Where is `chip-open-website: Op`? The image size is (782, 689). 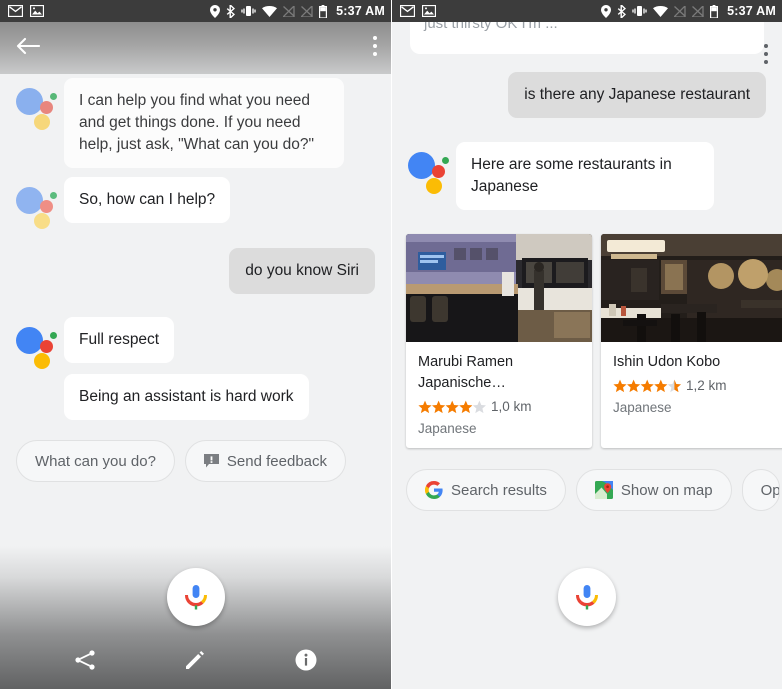 chip-open-website: Op is located at coordinates (760, 490).